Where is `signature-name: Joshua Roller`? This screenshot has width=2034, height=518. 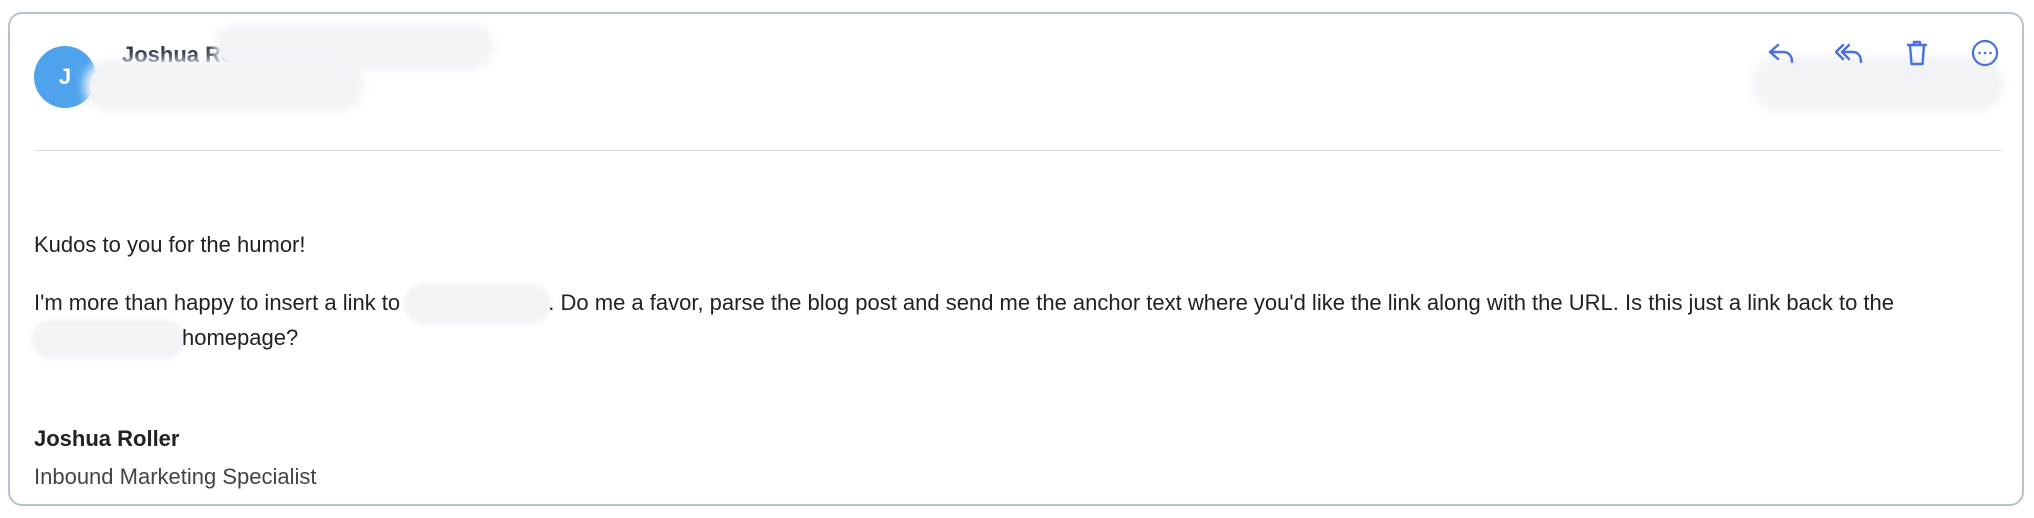 signature-name: Joshua Roller is located at coordinates (107, 438).